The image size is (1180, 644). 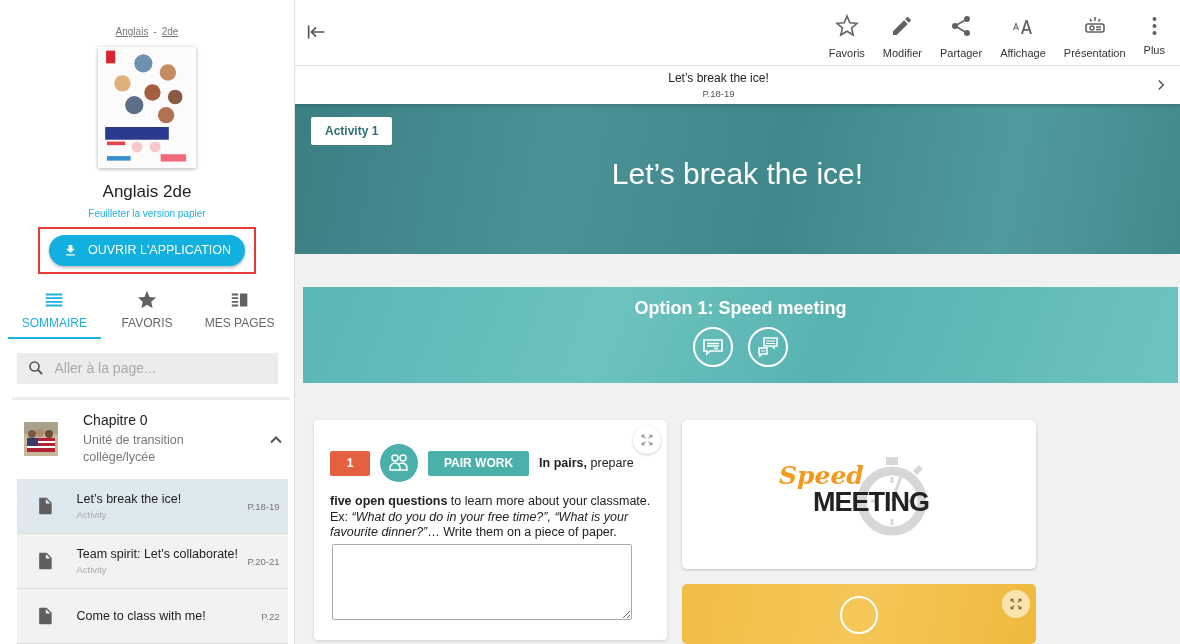 What do you see at coordinates (768, 347) in the screenshot?
I see `conversation-icon` at bounding box center [768, 347].